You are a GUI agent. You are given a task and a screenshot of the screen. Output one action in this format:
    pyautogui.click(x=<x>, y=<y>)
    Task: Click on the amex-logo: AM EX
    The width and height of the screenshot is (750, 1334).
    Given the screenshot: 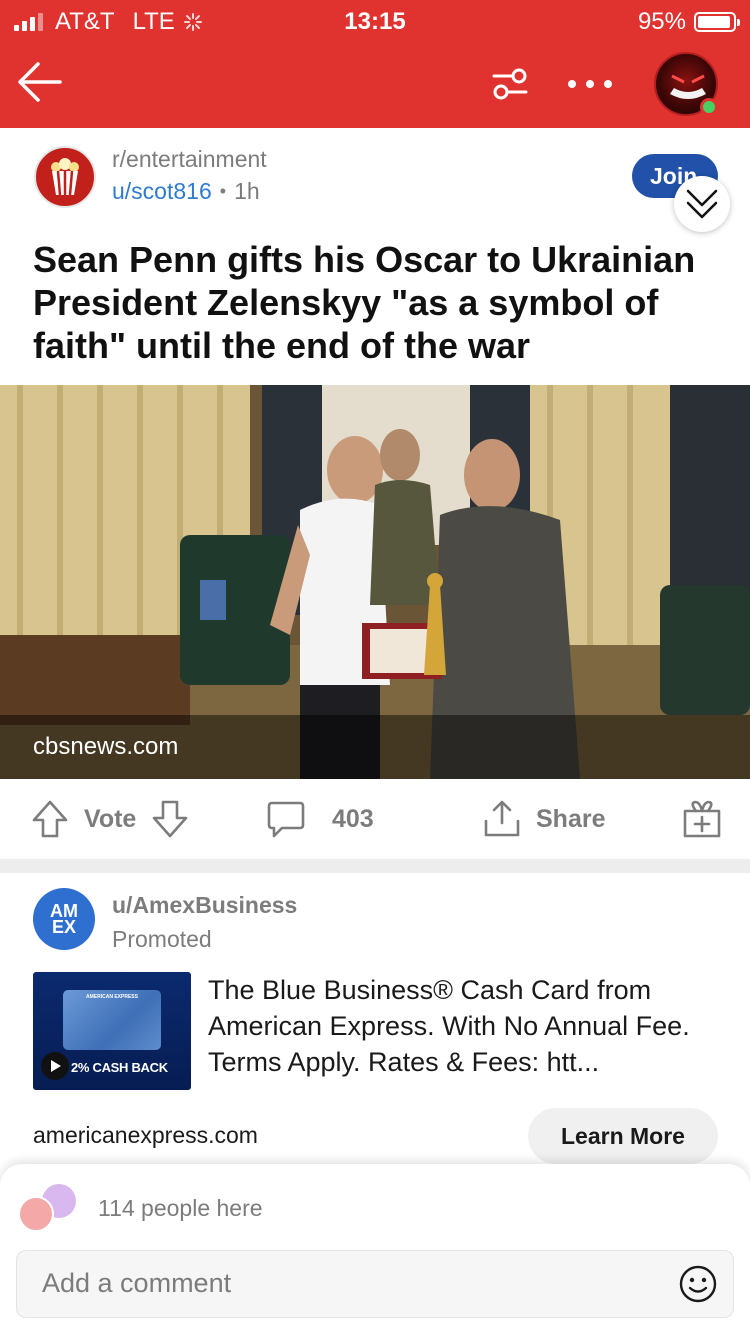 What is the action you would take?
    pyautogui.click(x=64, y=919)
    